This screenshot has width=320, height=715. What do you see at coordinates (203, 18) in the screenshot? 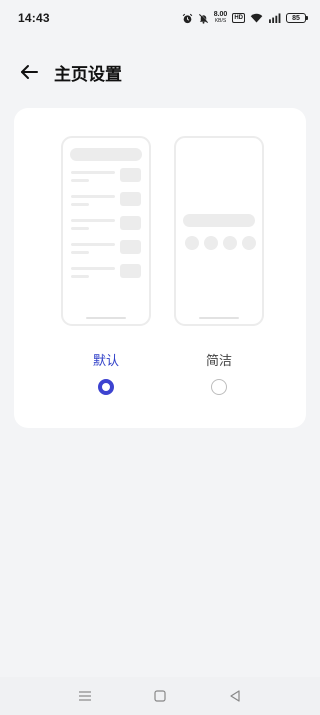
I see `mute-icon` at bounding box center [203, 18].